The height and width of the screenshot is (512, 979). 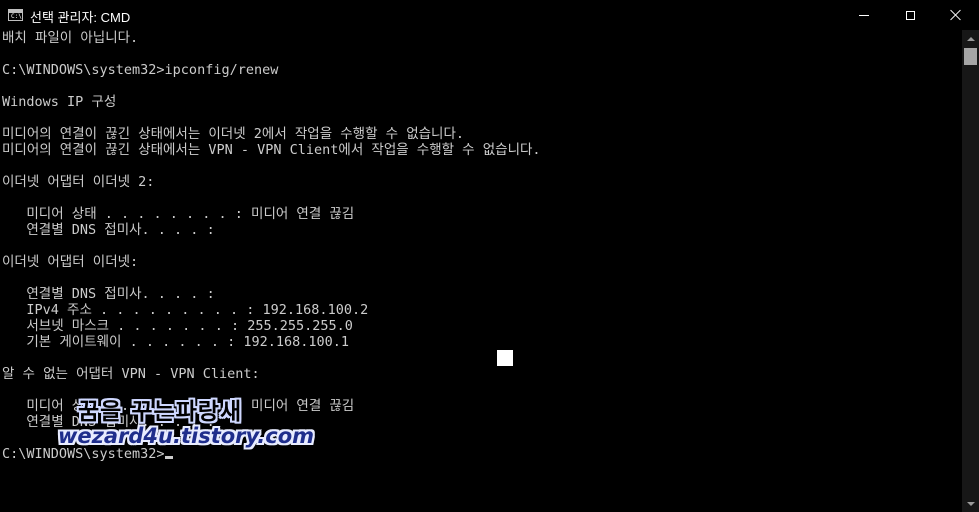 I want to click on chevron-down-icon, so click(x=970, y=503).